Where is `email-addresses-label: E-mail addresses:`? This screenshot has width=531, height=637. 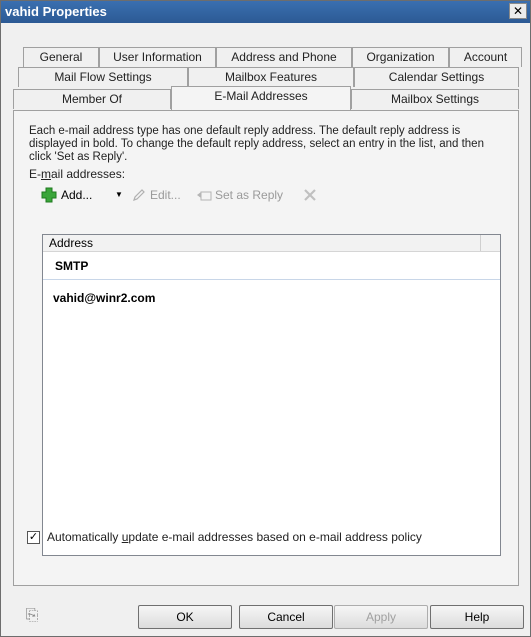 email-addresses-label: E-mail addresses: is located at coordinates (77, 174).